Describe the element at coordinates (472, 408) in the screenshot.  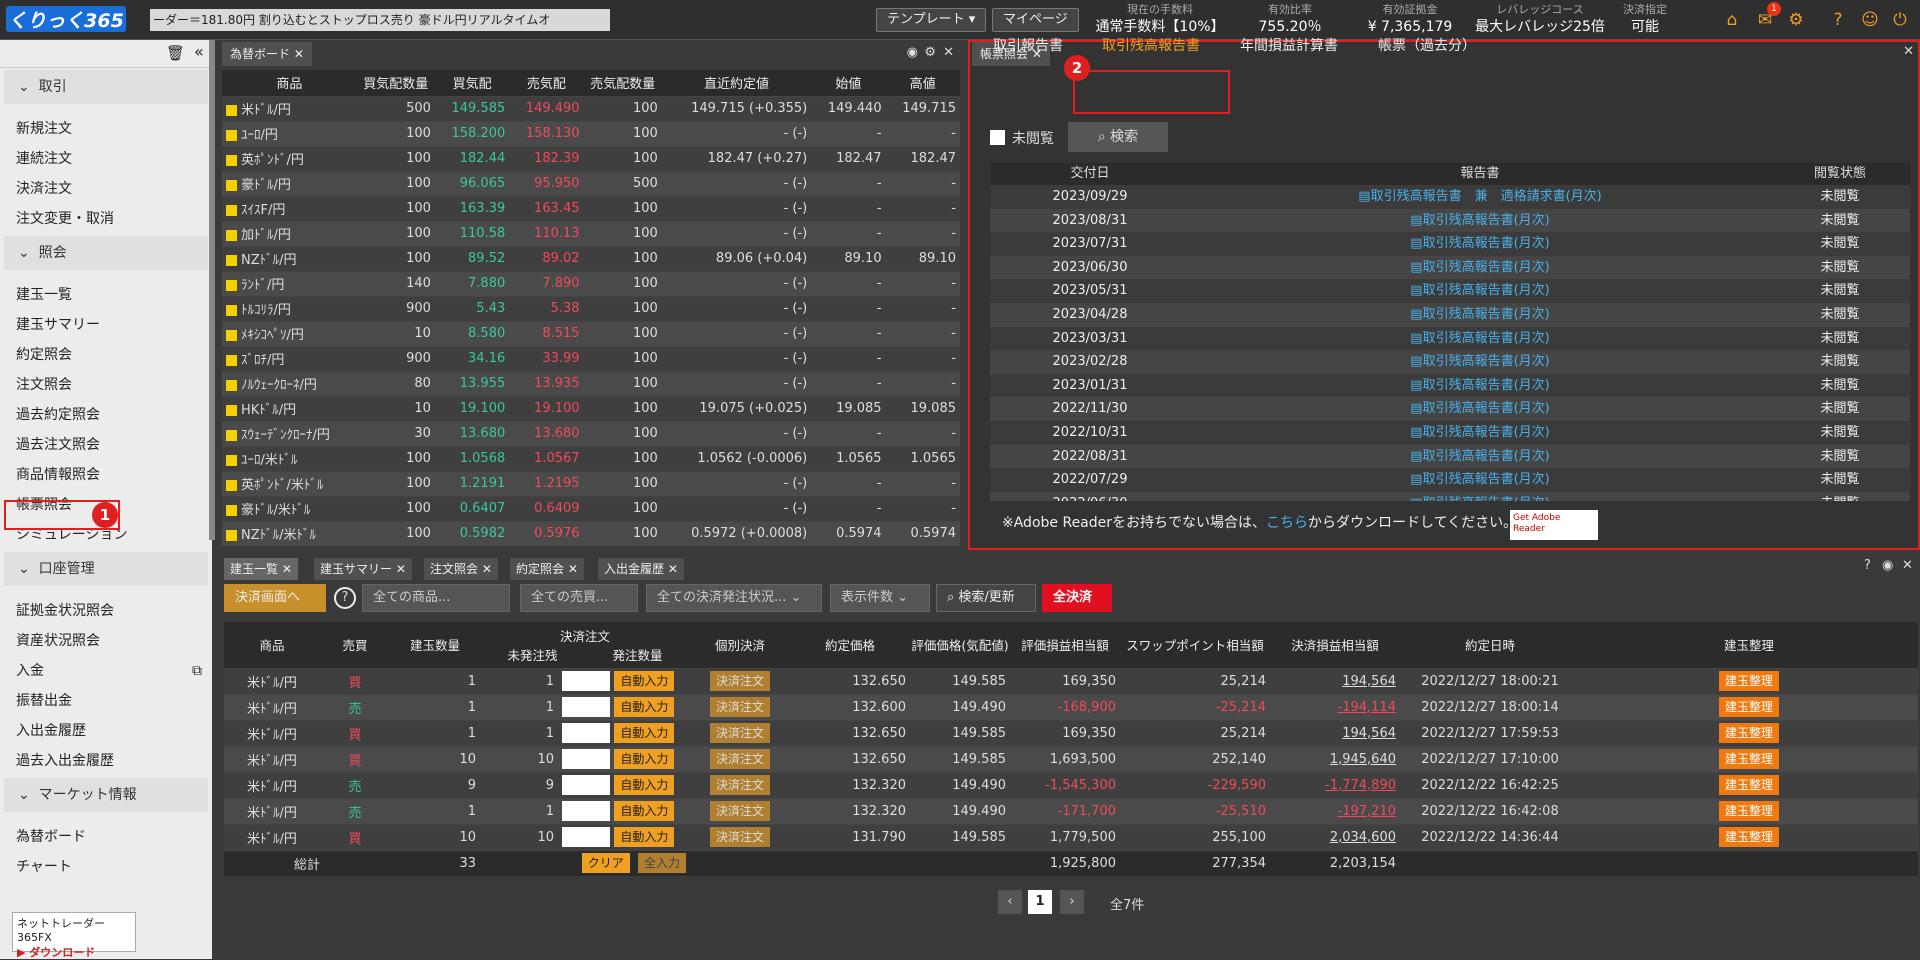
I see `fx-bid: 19.100` at that location.